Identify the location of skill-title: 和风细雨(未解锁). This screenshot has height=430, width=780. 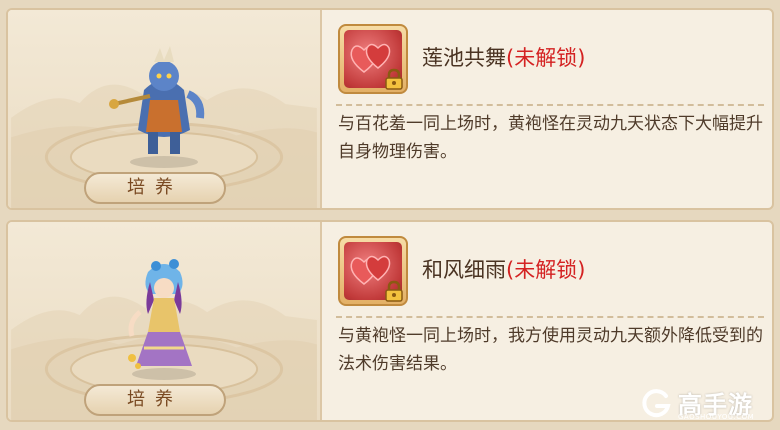
(503, 269).